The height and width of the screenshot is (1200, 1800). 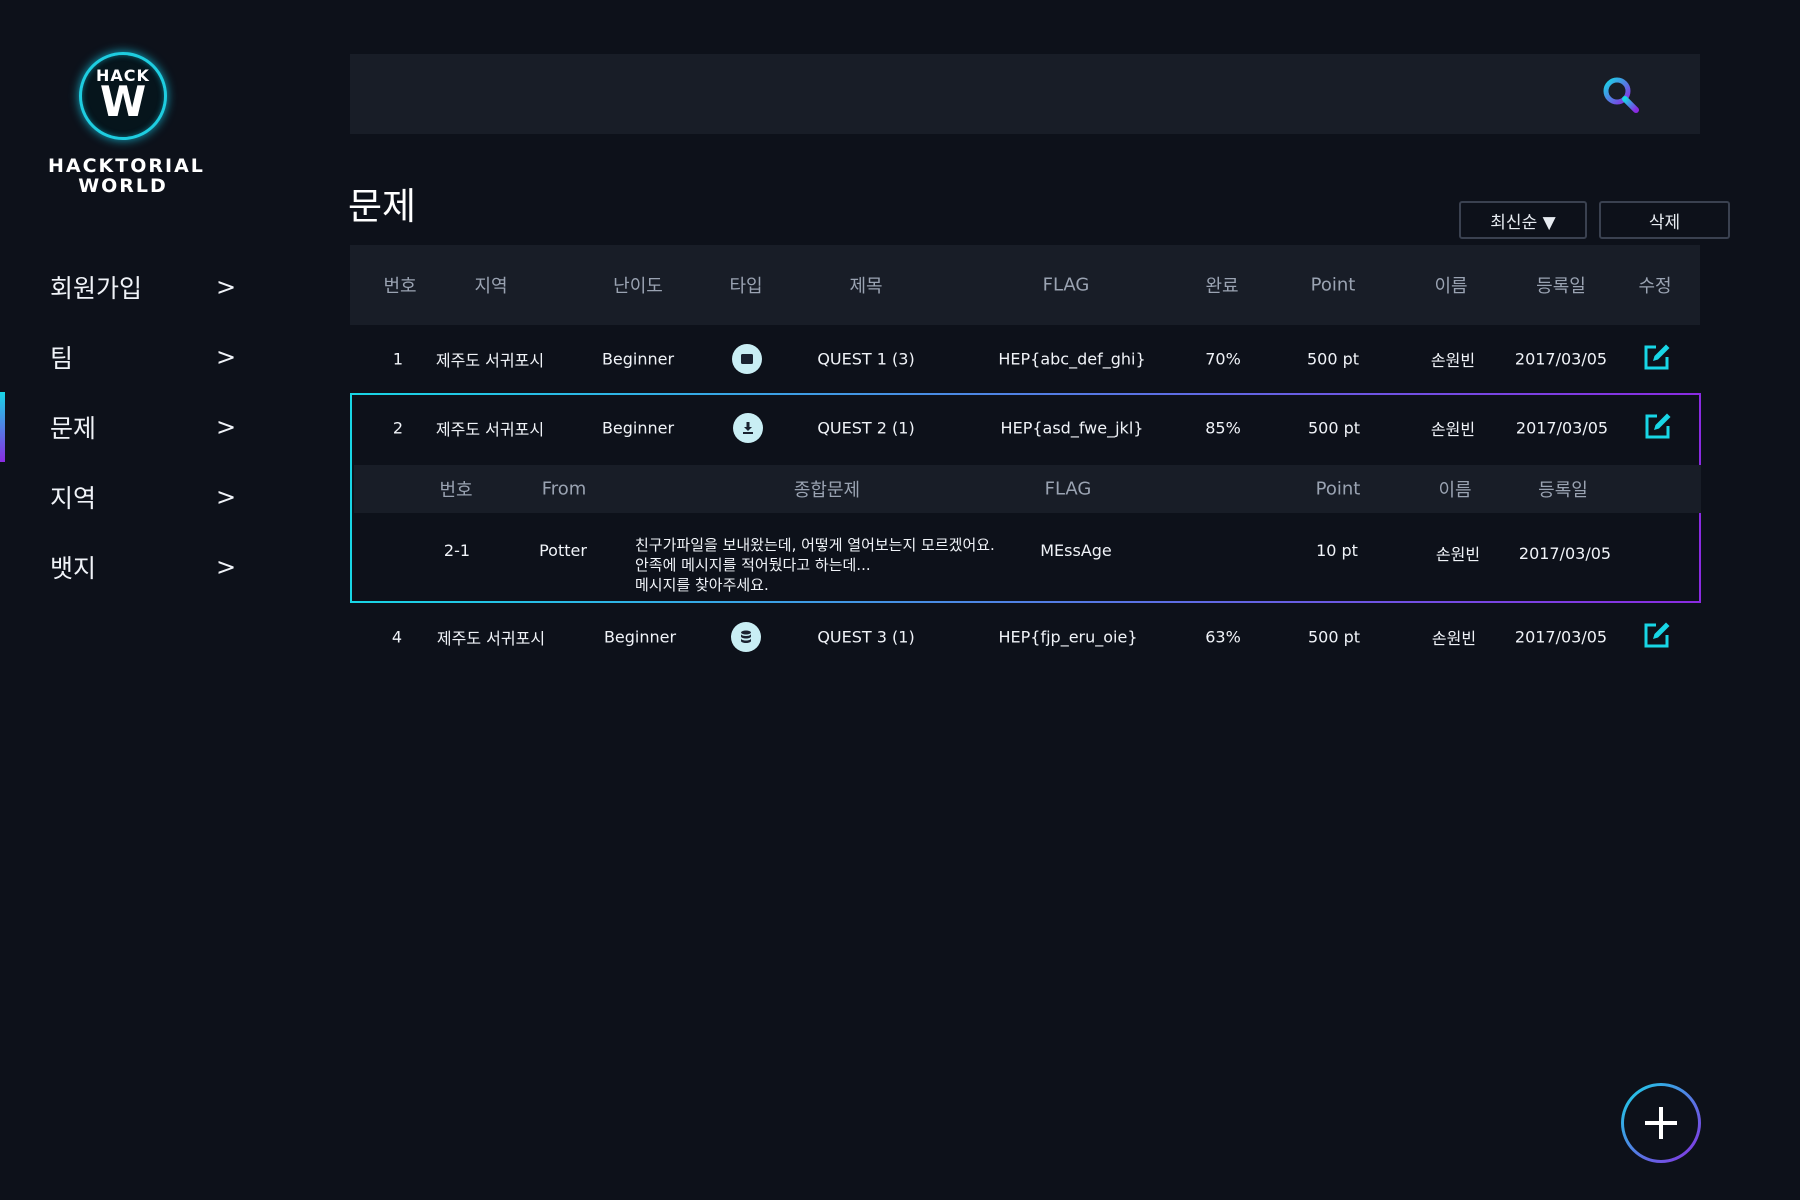 I want to click on sub-column-header-no: 번호, so click(x=456, y=490).